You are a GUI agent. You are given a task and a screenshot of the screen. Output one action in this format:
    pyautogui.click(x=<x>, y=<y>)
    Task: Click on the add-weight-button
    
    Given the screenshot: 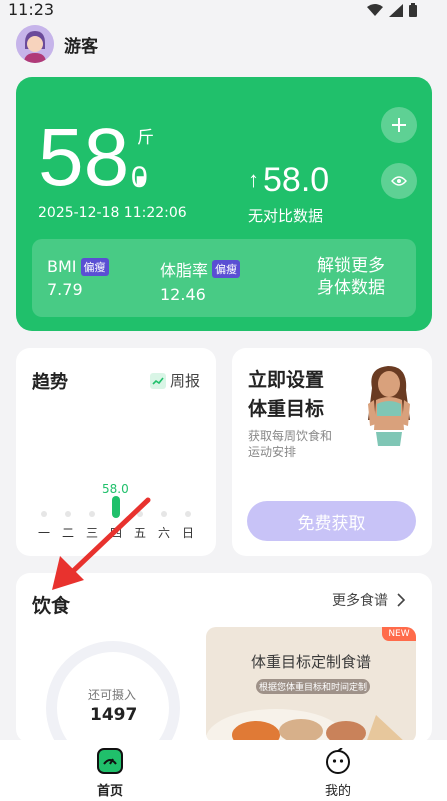 What is the action you would take?
    pyautogui.click(x=399, y=125)
    